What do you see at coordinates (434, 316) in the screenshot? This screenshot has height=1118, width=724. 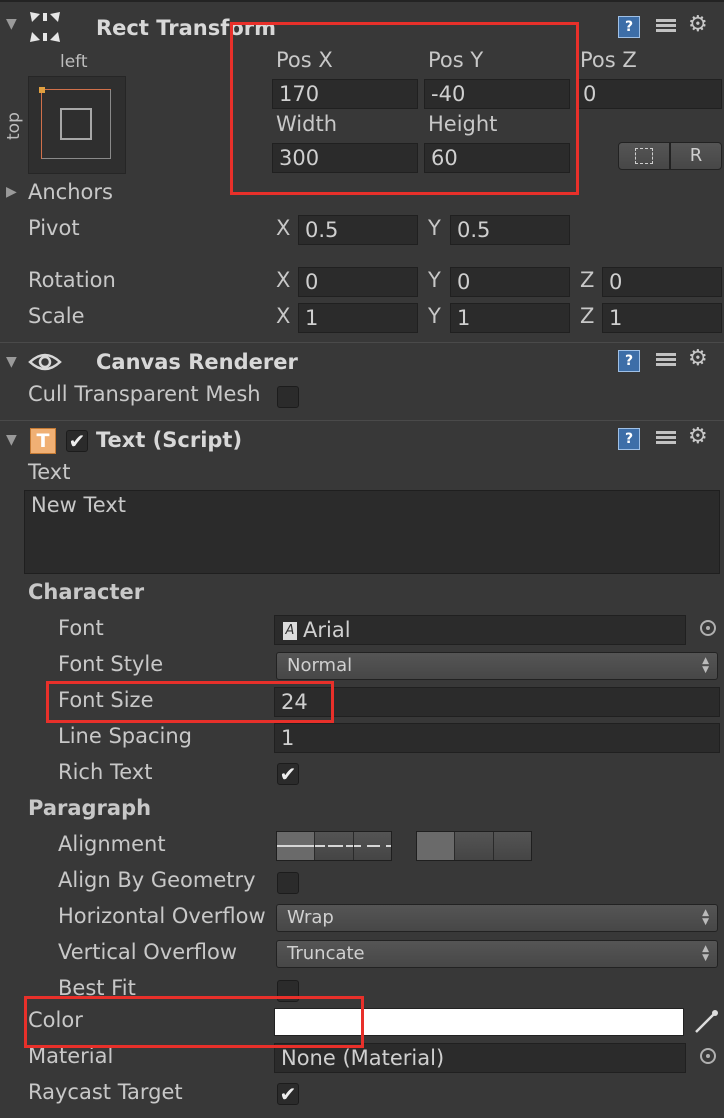 I see `scale-y-axis: Y` at bounding box center [434, 316].